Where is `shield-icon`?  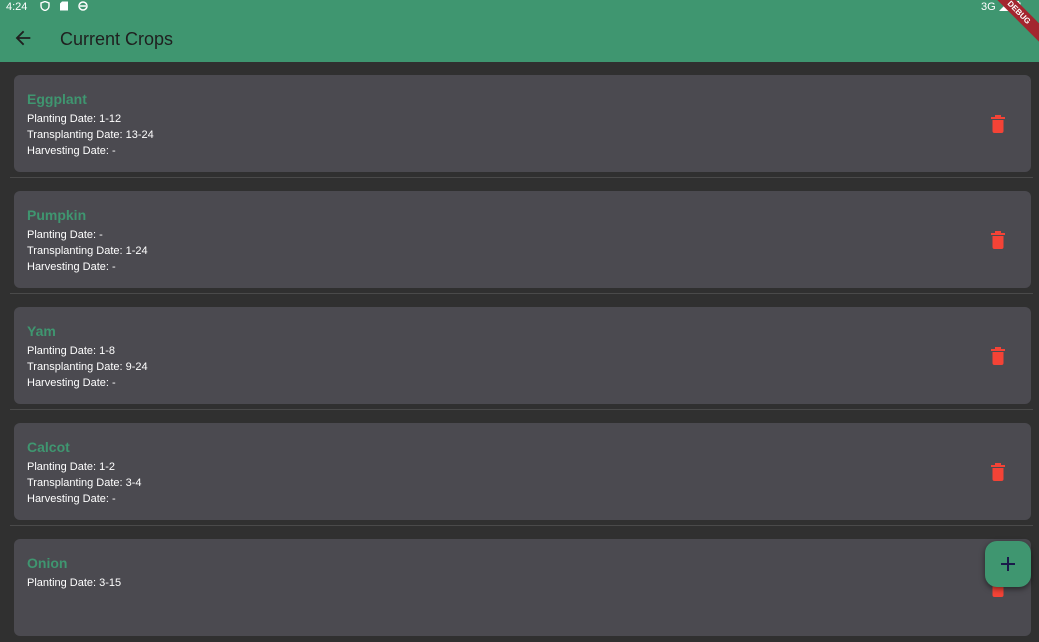 shield-icon is located at coordinates (45, 6).